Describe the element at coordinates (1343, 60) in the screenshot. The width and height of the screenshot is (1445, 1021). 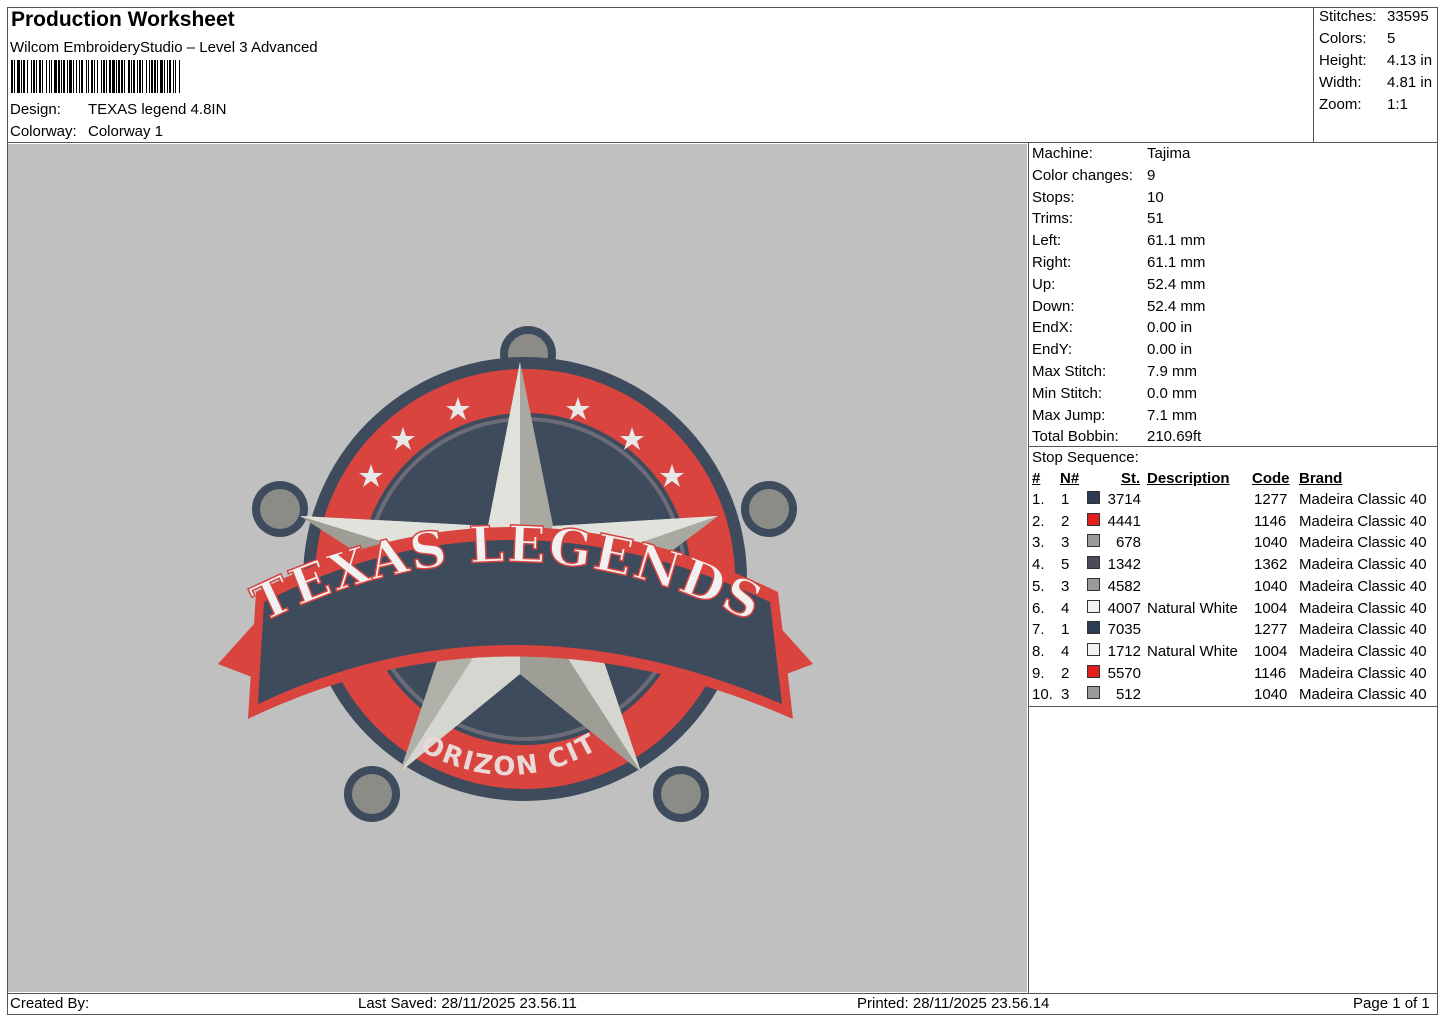
I see `summary-label: Height:` at that location.